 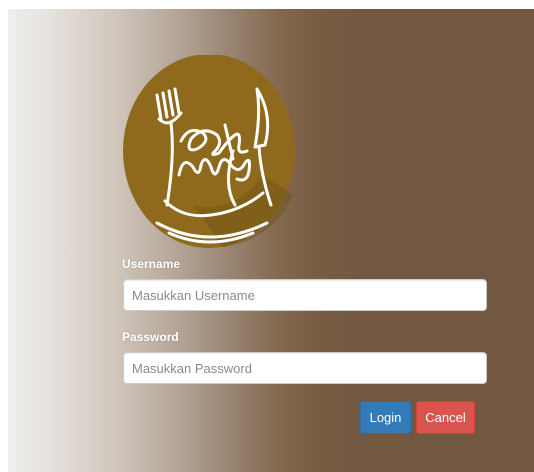 I want to click on username-input, so click(x=305, y=295).